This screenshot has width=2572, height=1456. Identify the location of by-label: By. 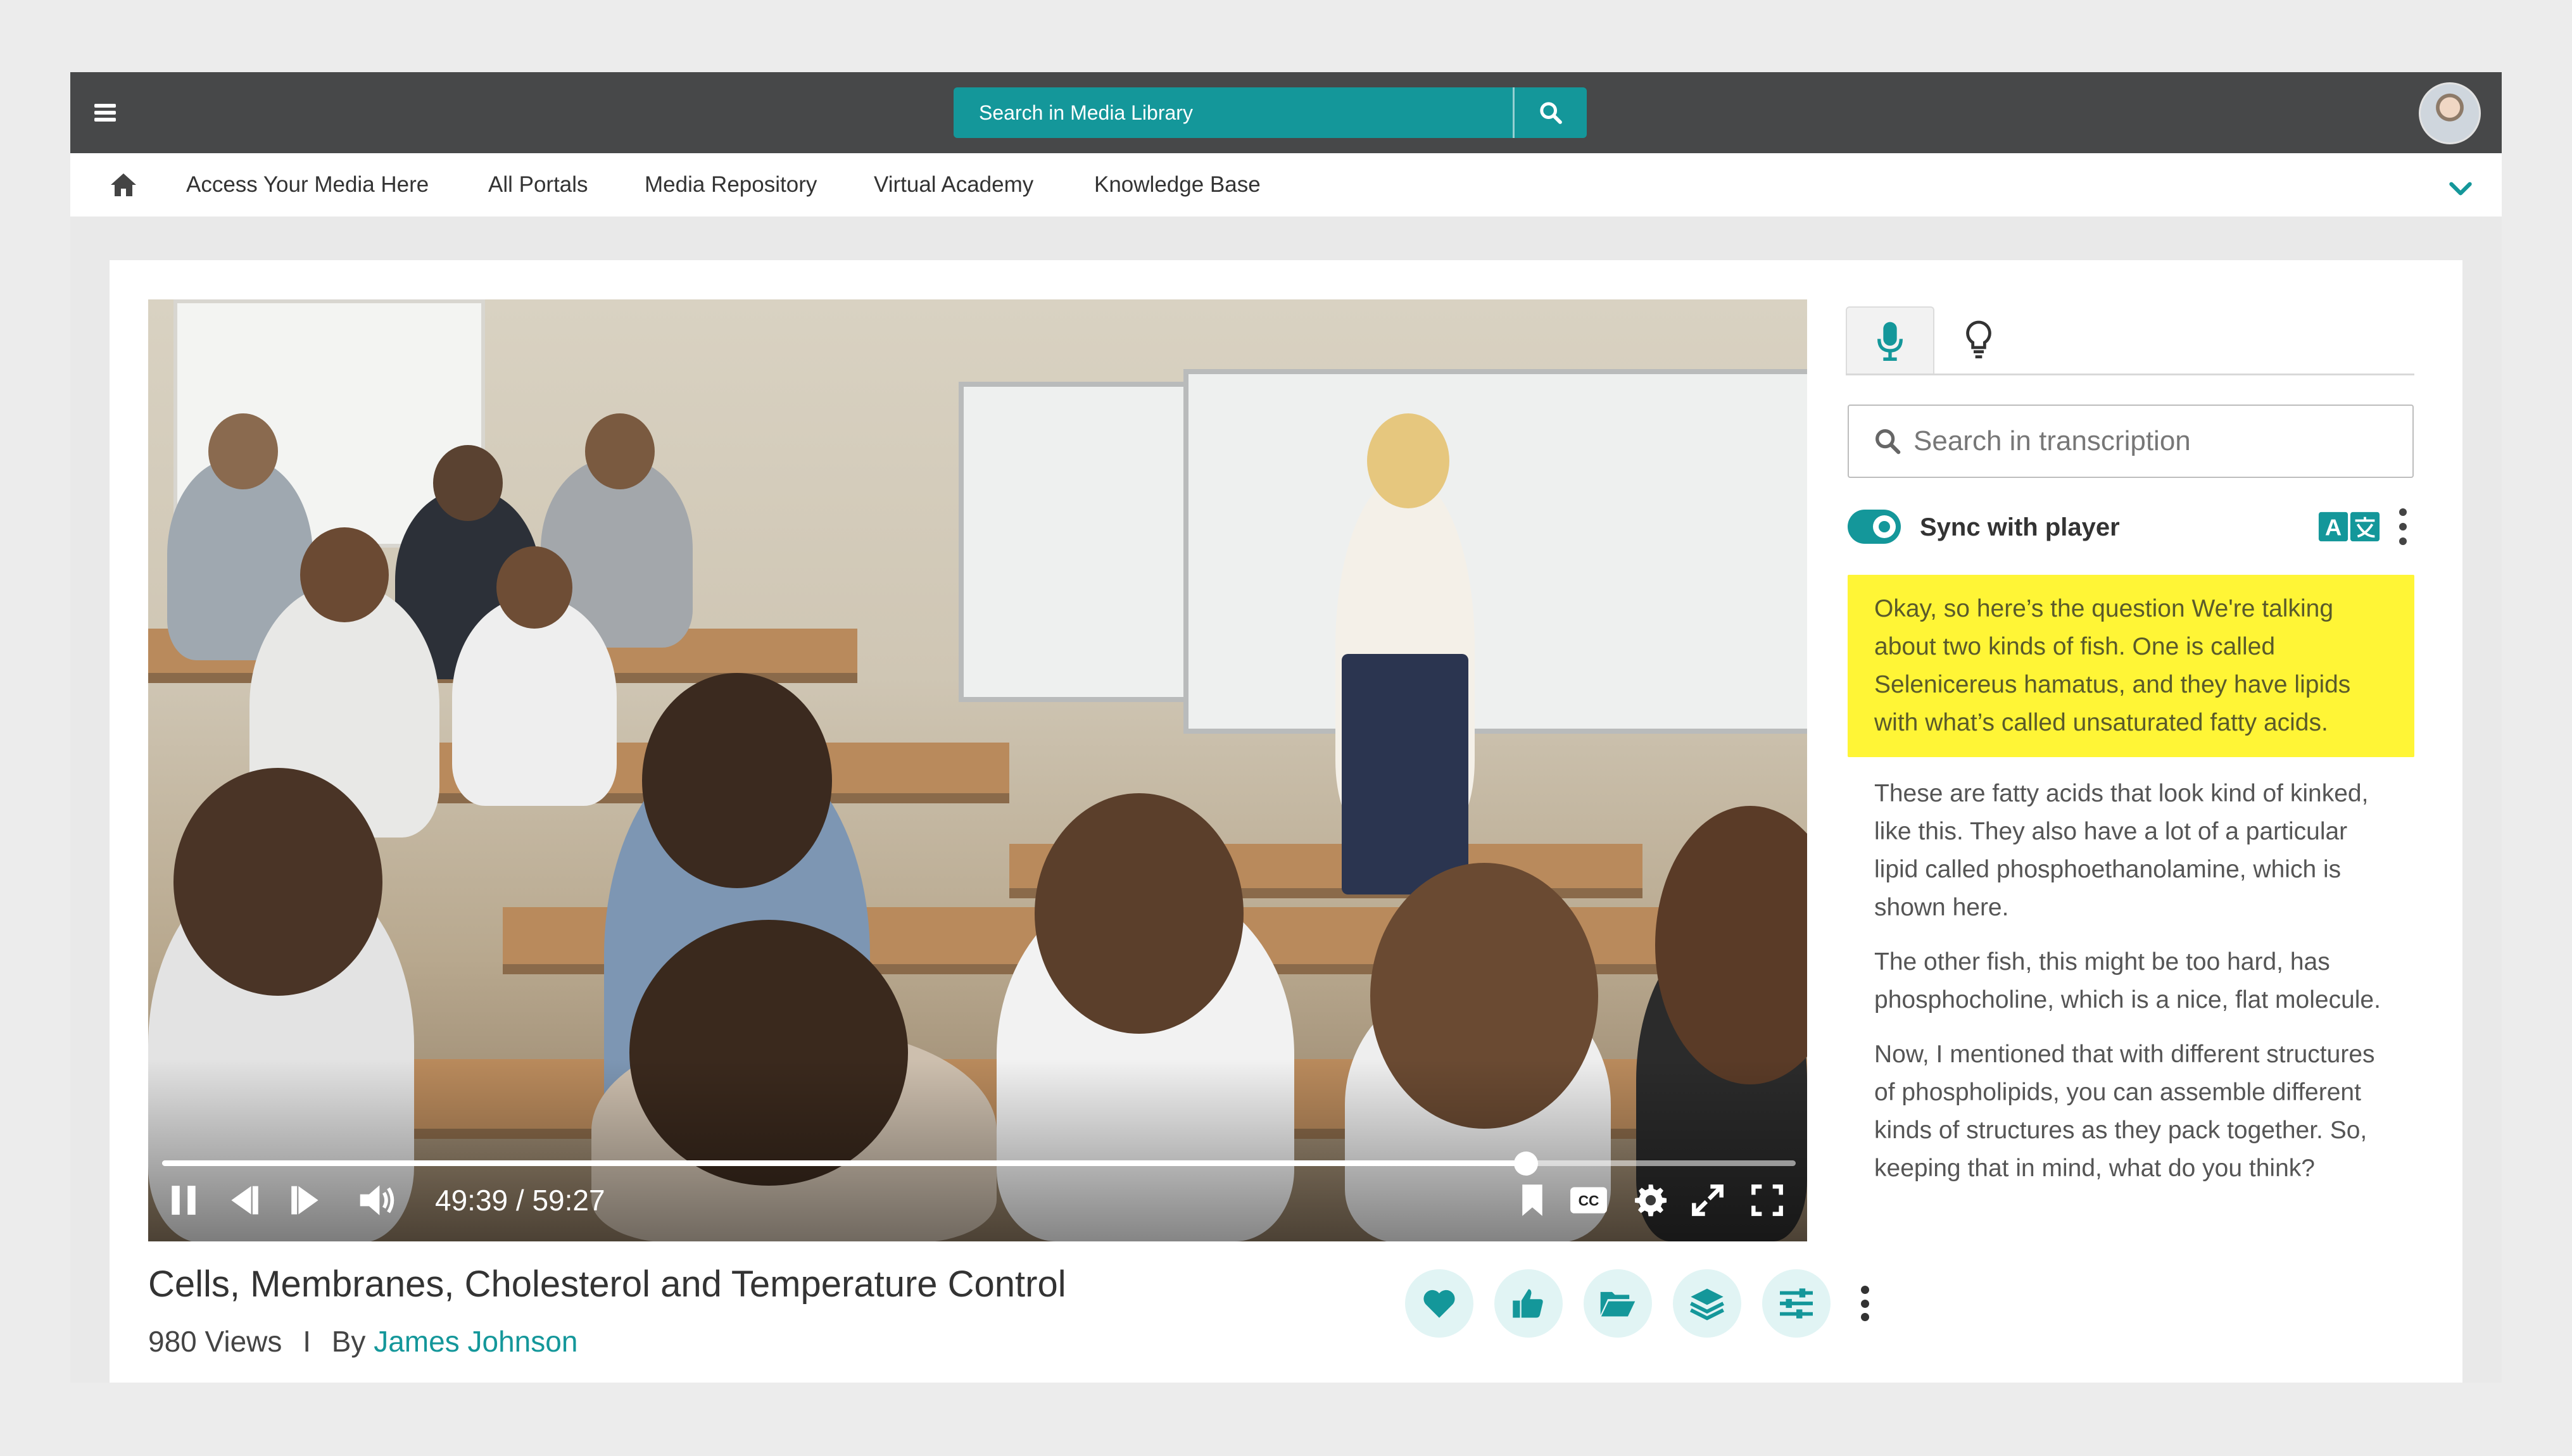
(349, 1341).